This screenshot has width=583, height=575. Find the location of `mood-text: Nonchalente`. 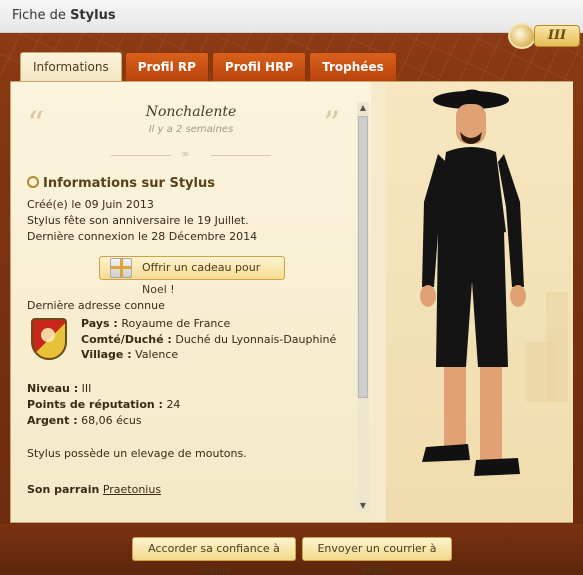

mood-text: Nonchalente is located at coordinates (191, 112).